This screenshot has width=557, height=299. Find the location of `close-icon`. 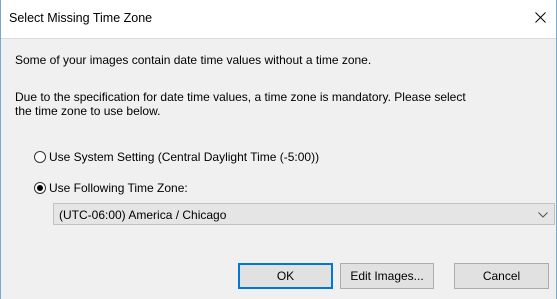

close-icon is located at coordinates (540, 17).